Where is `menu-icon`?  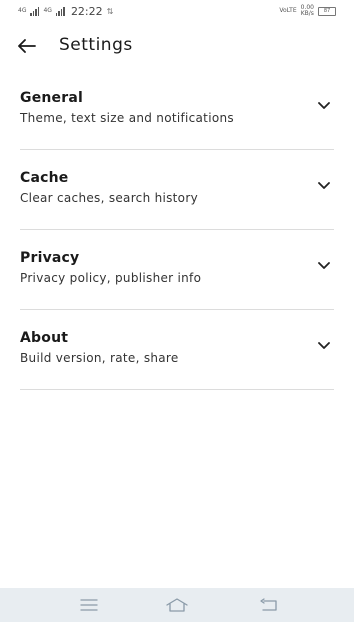
menu-icon is located at coordinates (89, 605).